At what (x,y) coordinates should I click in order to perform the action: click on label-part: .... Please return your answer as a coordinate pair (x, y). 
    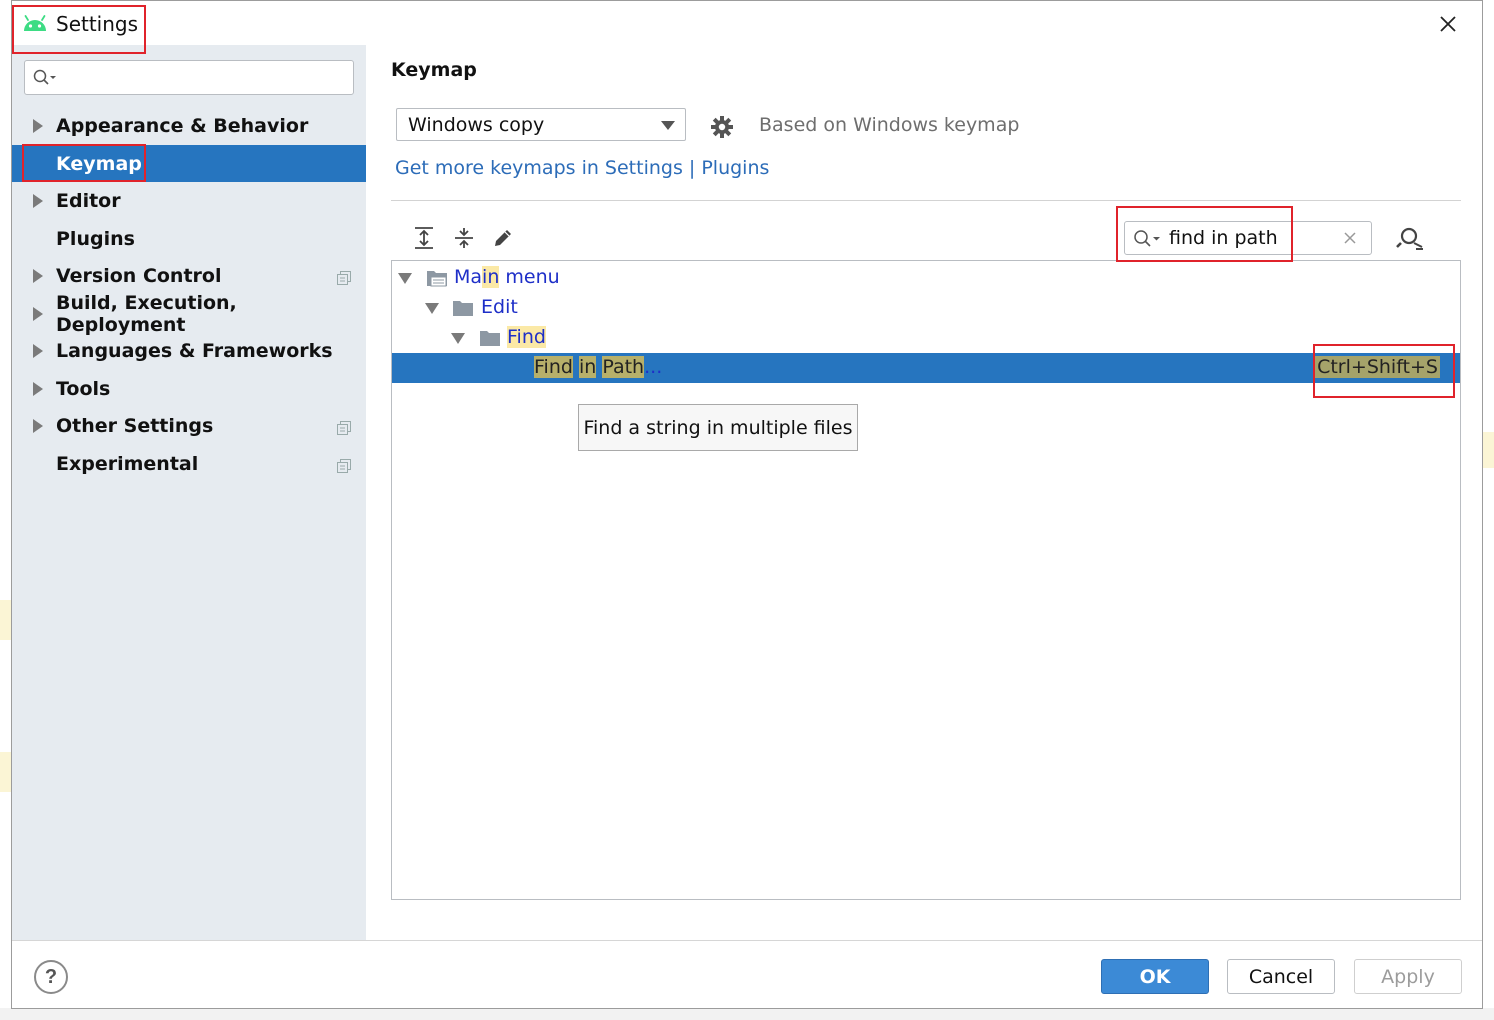
    Looking at the image, I should click on (653, 367).